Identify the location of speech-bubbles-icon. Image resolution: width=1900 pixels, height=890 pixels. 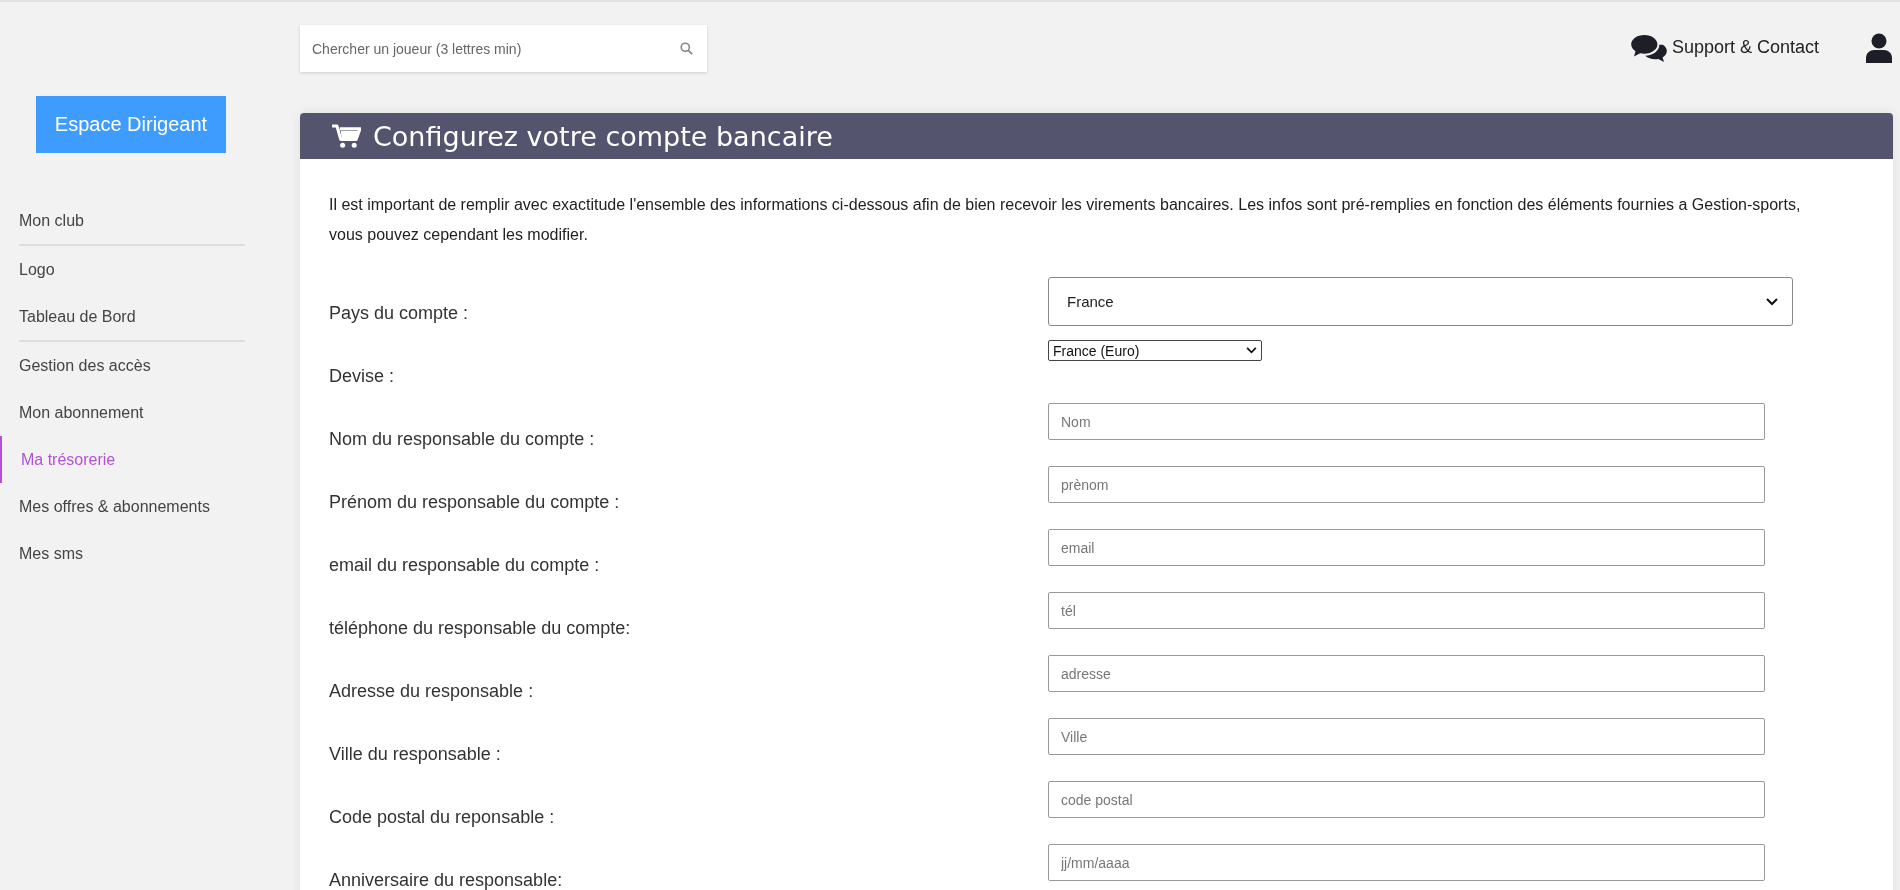
(1648, 47).